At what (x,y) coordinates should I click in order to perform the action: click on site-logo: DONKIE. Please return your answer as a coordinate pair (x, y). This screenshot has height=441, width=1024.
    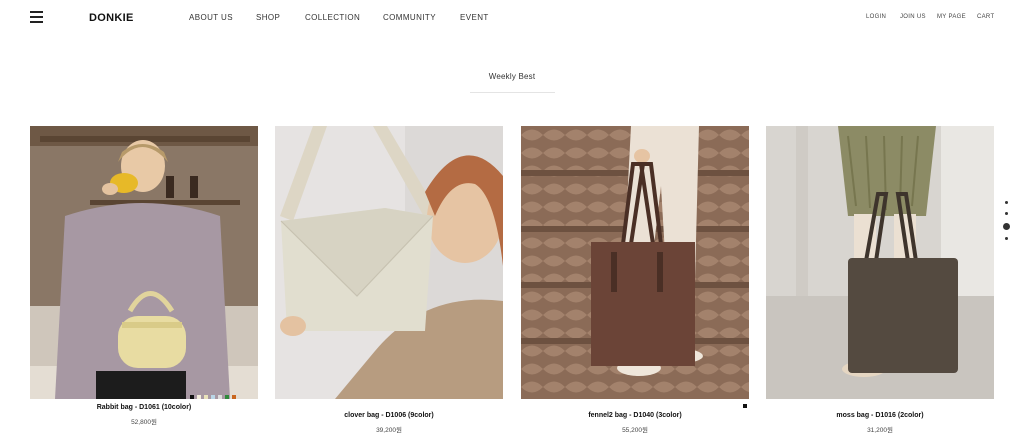
    Looking at the image, I should click on (111, 18).